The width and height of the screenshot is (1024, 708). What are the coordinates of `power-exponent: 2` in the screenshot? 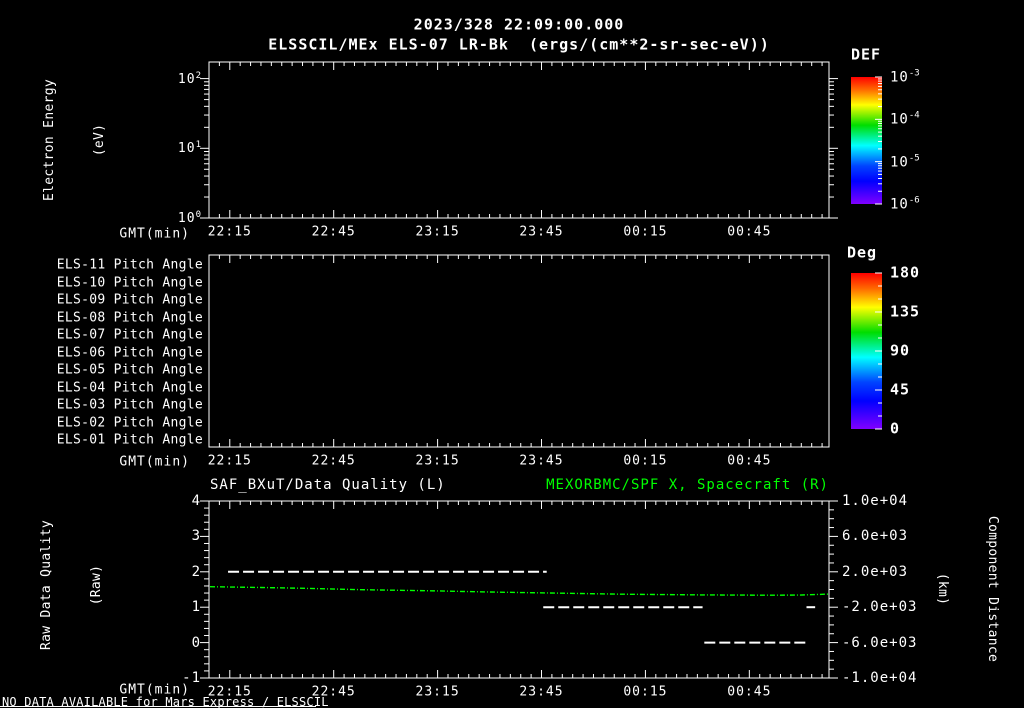 It's located at (198, 75).